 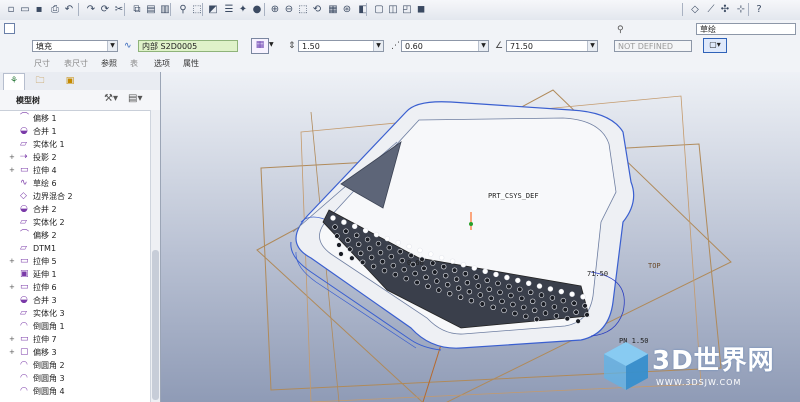 What do you see at coordinates (70, 81) in the screenshot?
I see `favorites-tab-icon: ▣` at bounding box center [70, 81].